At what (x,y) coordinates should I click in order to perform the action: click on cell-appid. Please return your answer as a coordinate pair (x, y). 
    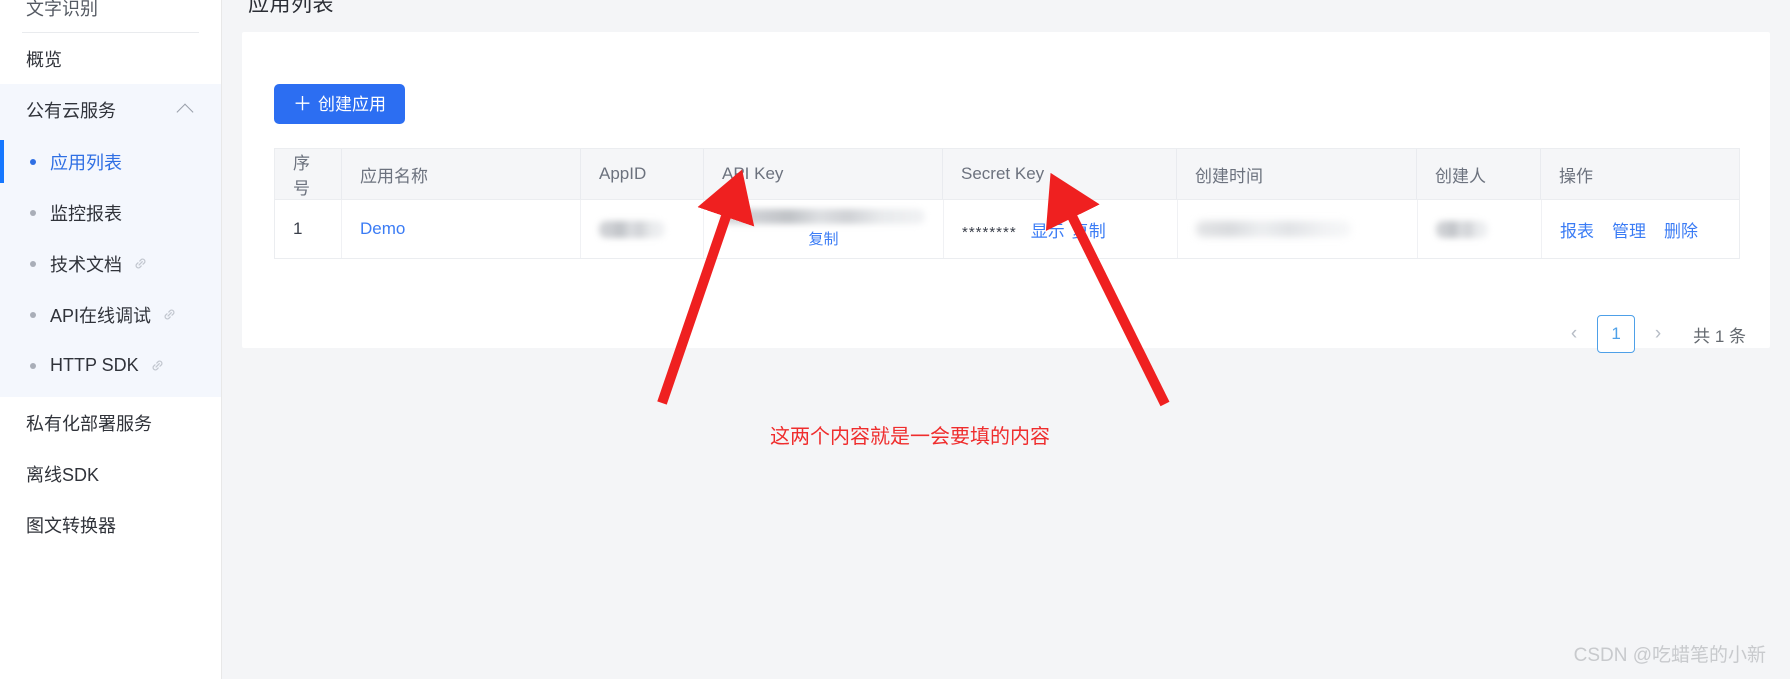
    Looking at the image, I should click on (642, 229).